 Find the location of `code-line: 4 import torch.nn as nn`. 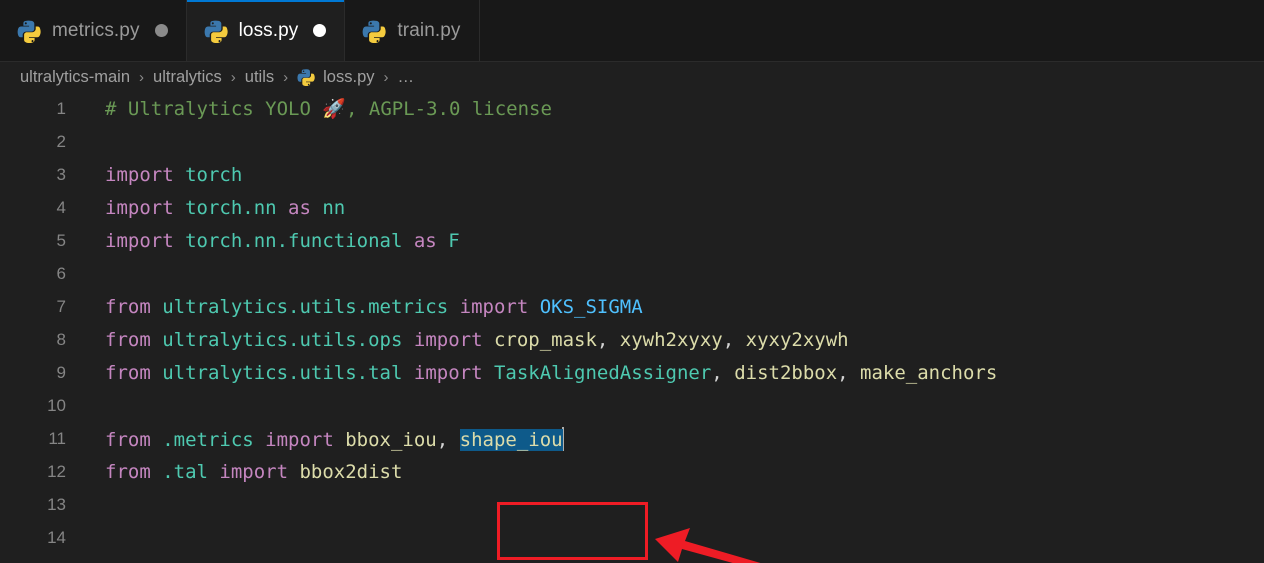

code-line: 4 import torch.nn as nn is located at coordinates (632, 207).